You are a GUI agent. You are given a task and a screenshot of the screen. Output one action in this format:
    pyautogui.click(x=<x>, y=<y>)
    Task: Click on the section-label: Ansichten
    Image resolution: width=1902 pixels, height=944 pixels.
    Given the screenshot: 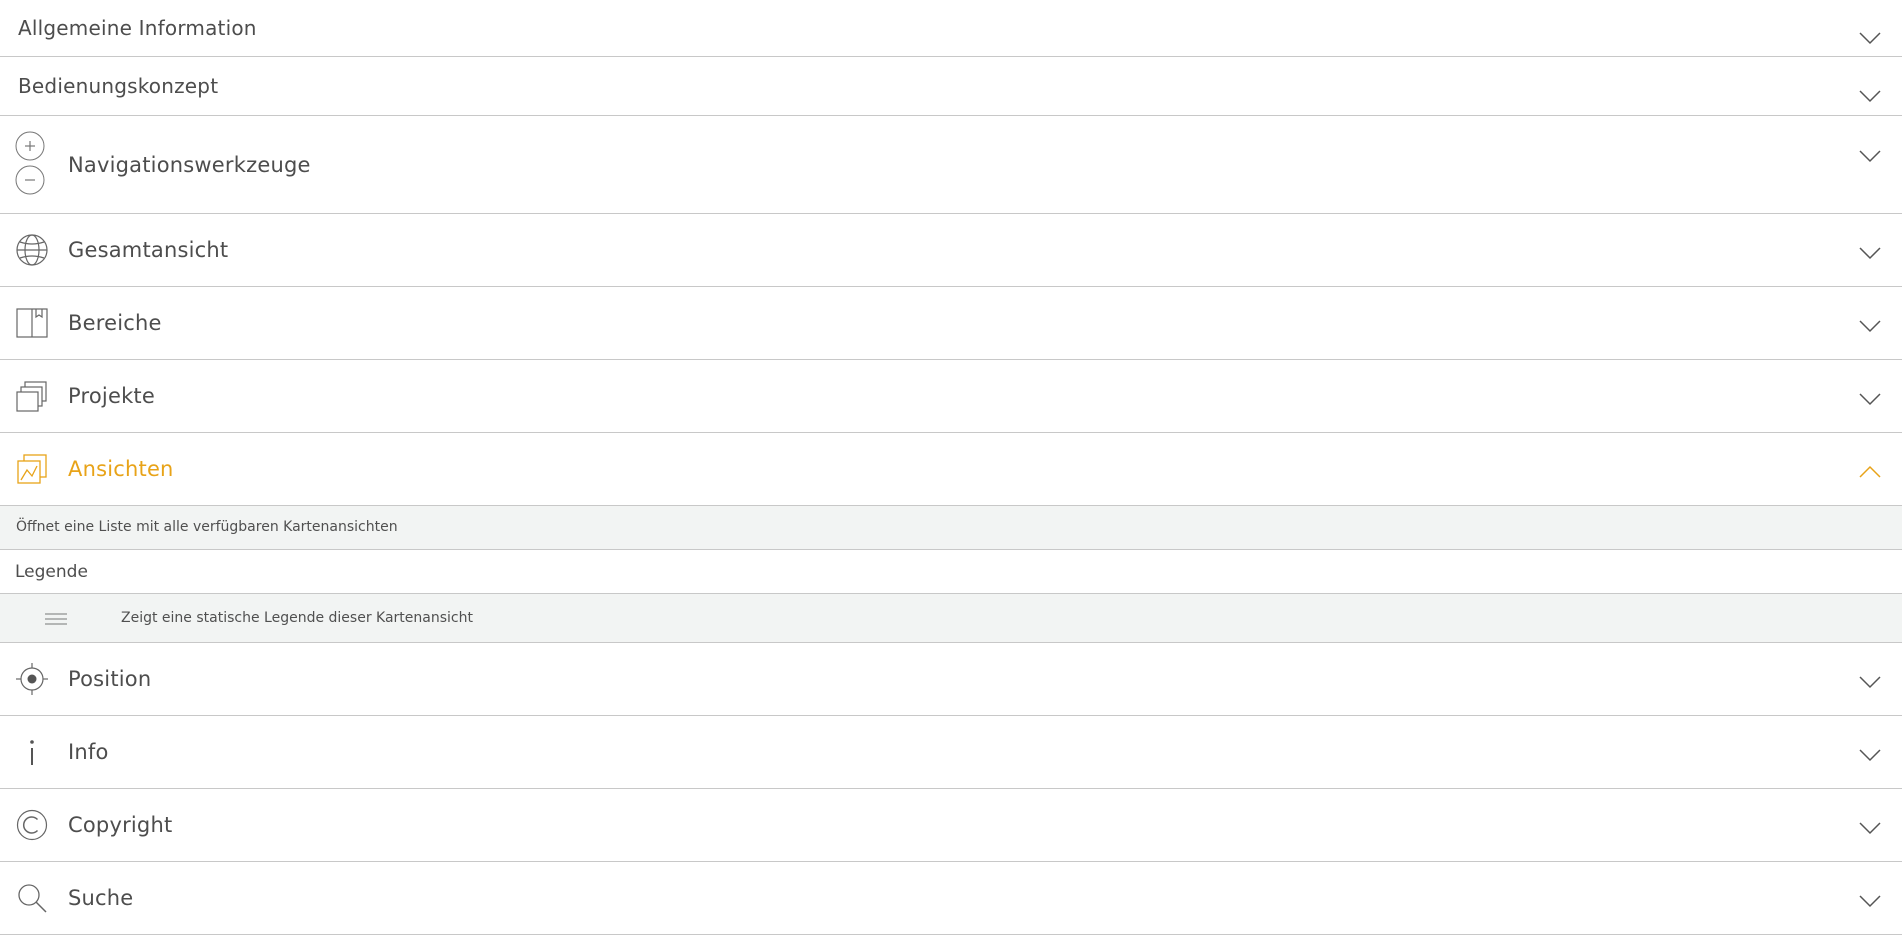 What is the action you would take?
    pyautogui.click(x=121, y=469)
    